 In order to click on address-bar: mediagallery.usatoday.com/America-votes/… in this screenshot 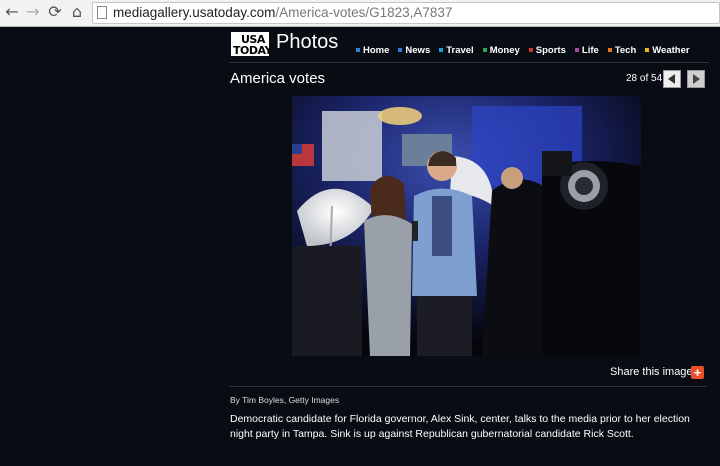, I will do `click(406, 13)`.